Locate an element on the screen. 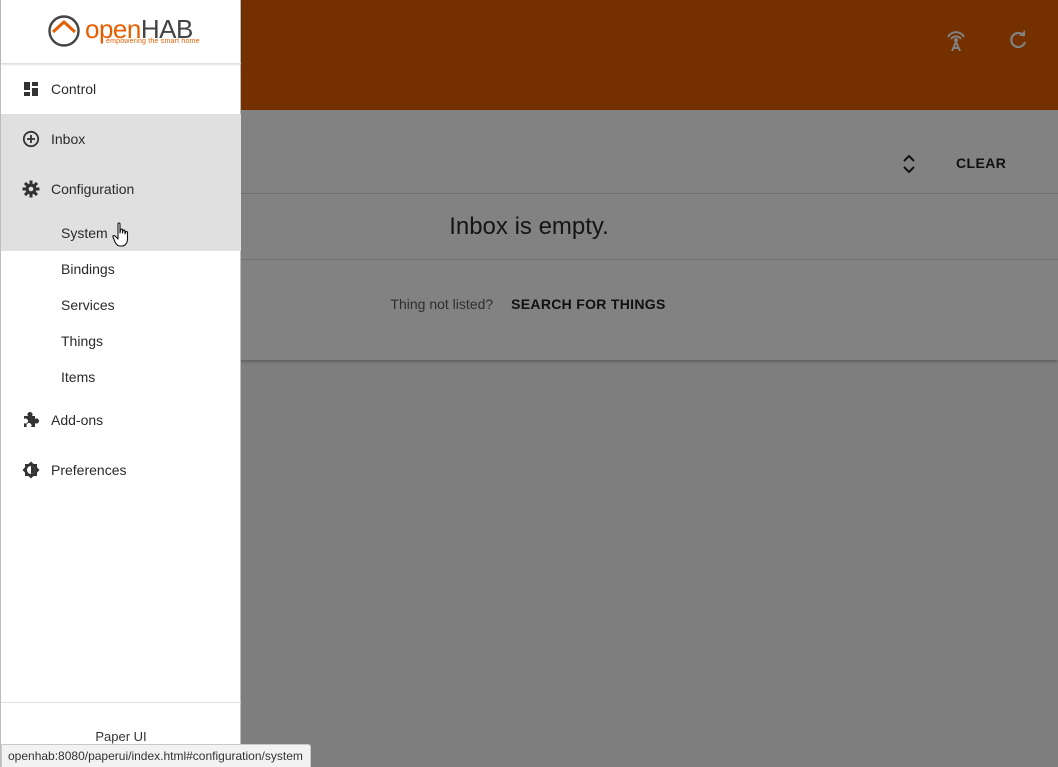 The width and height of the screenshot is (1058, 767). sidebar-subitem-bindings: Bindings is located at coordinates (121, 269).